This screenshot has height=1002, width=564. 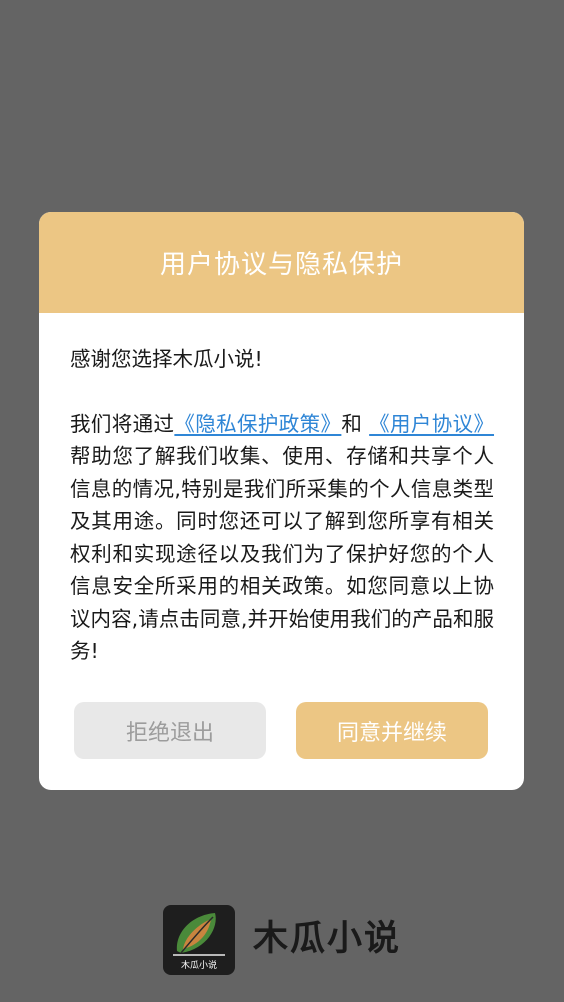 What do you see at coordinates (257, 424) in the screenshot?
I see `privacy-policy-link: 《隐私保护政策》` at bounding box center [257, 424].